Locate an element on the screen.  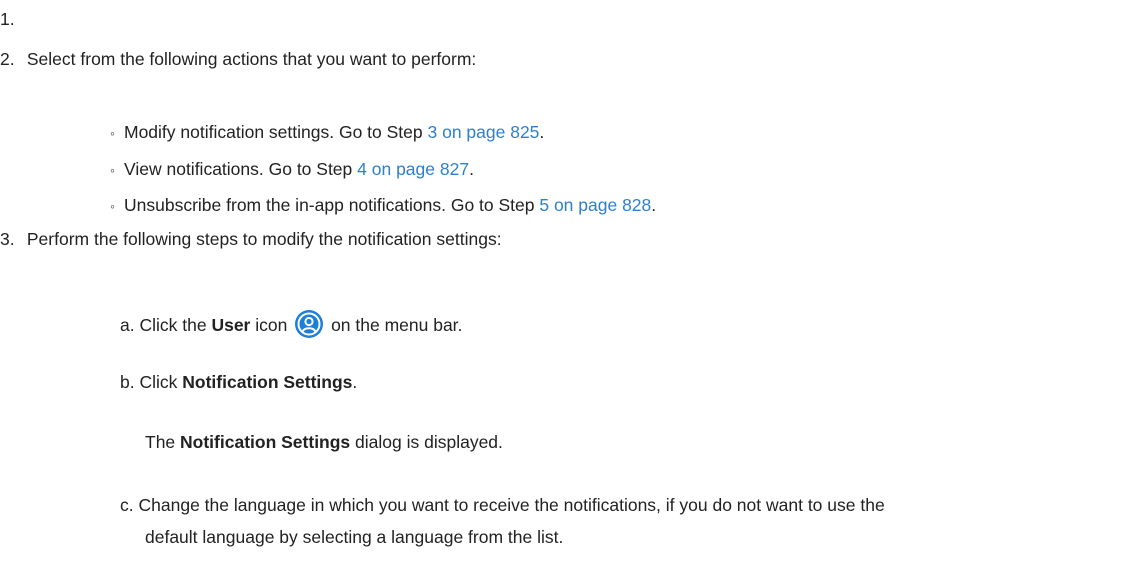
substep-b-label: b. is located at coordinates (127, 382).